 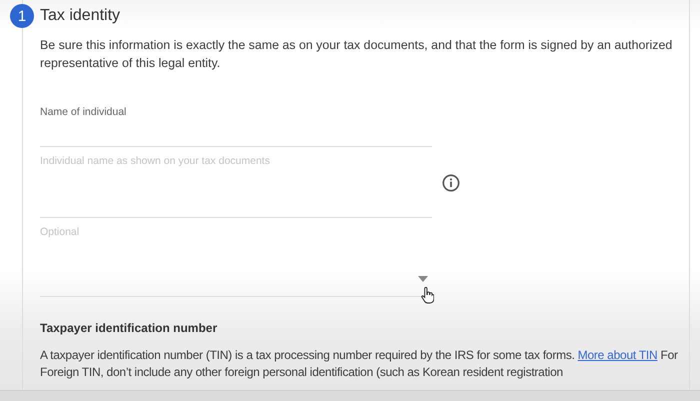 I want to click on hand-cursor-icon, so click(x=427, y=295).